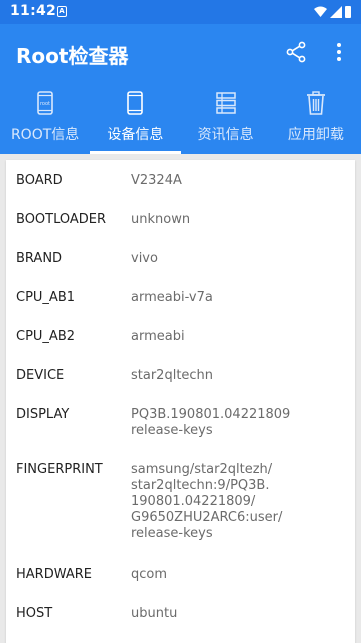  Describe the element at coordinates (61, 219) in the screenshot. I see `info-key: BOOTLOADER` at that location.